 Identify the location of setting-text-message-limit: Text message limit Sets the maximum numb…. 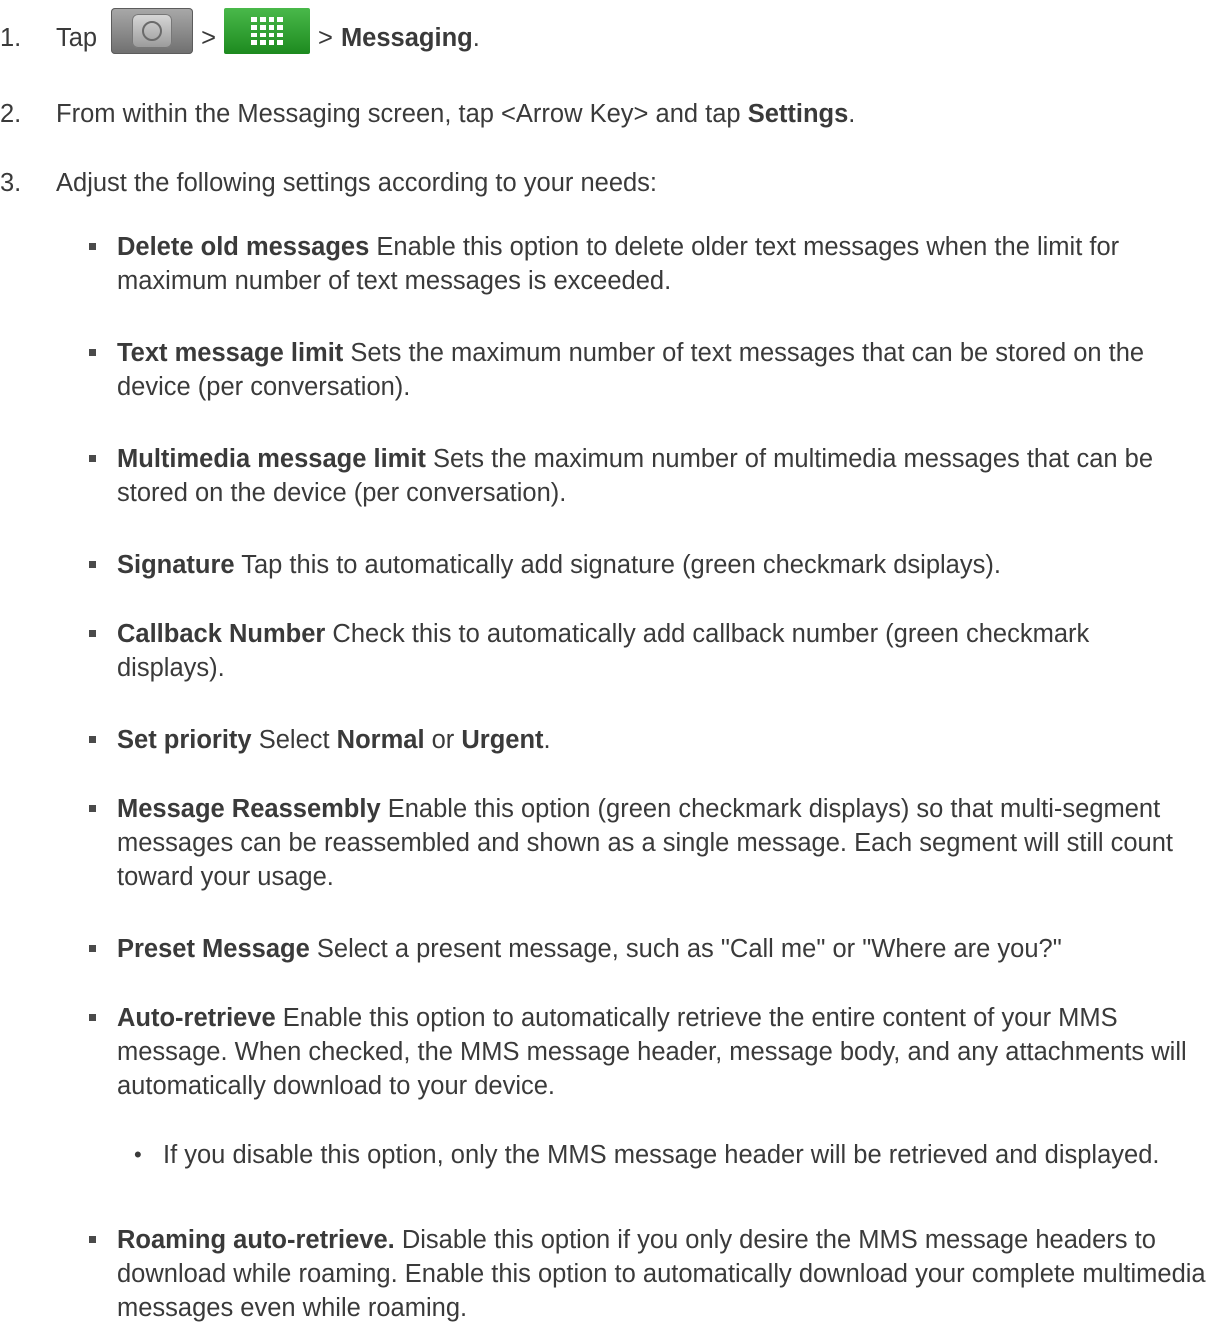
(664, 370).